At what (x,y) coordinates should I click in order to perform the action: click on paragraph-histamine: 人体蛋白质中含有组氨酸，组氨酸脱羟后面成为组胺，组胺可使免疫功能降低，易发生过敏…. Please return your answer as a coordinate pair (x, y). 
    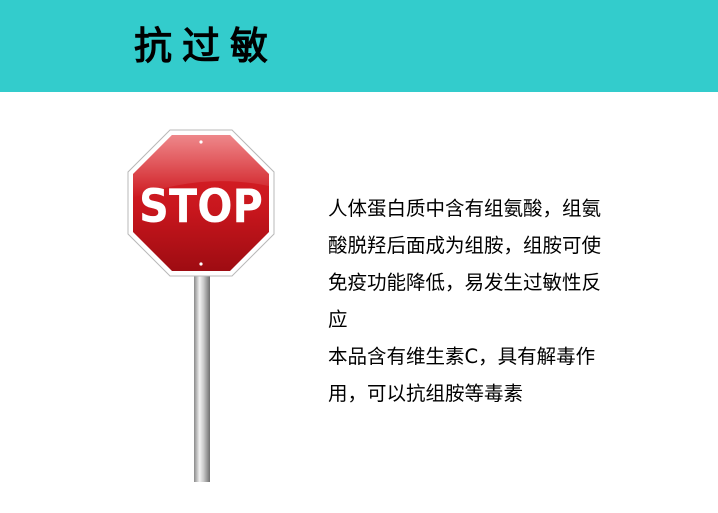
    Looking at the image, I should click on (465, 264).